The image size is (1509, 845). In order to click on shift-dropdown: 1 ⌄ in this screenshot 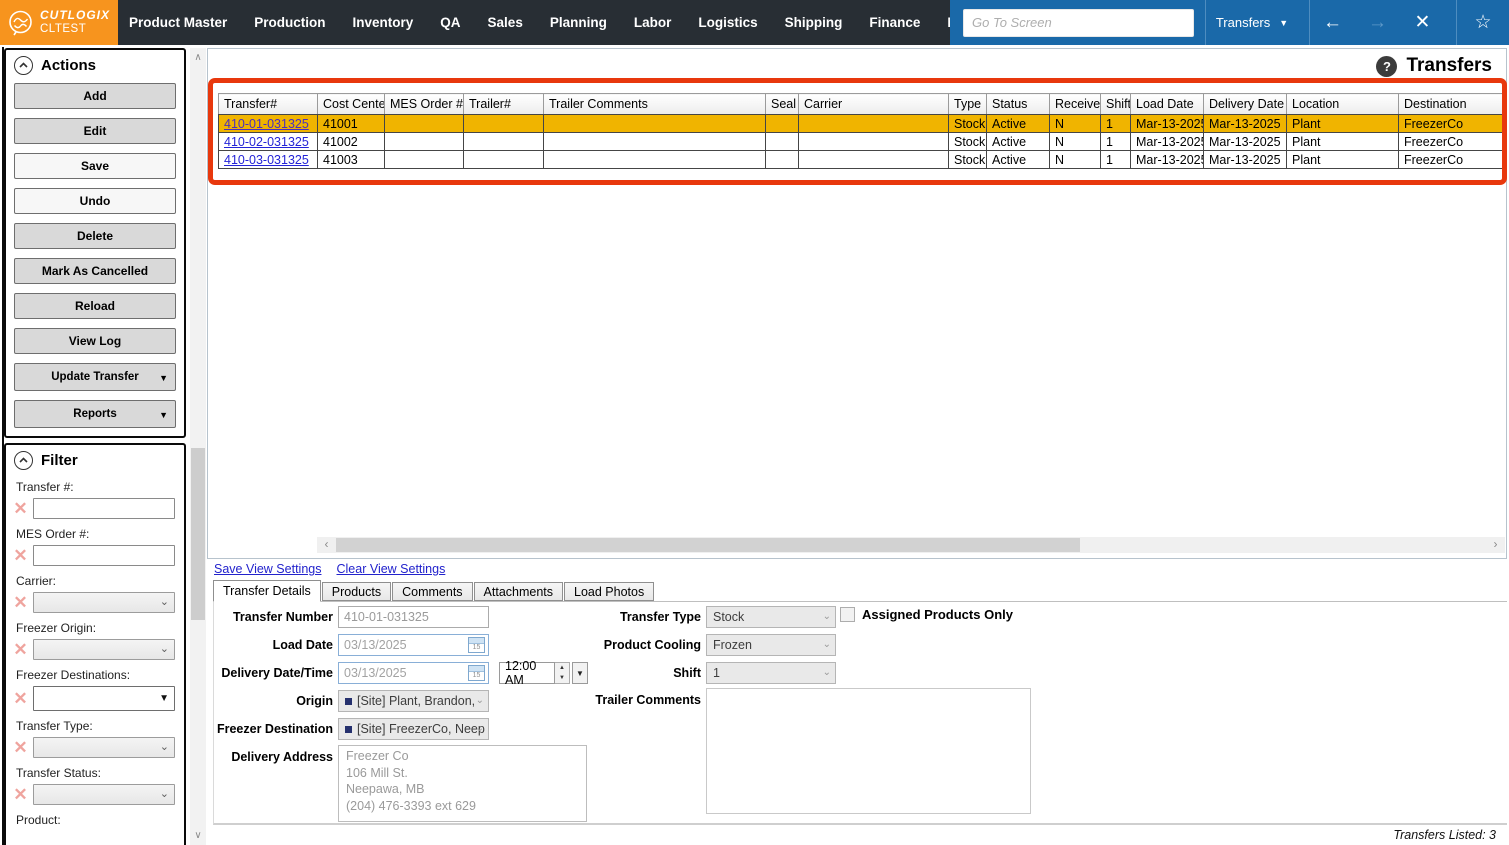, I will do `click(771, 673)`.